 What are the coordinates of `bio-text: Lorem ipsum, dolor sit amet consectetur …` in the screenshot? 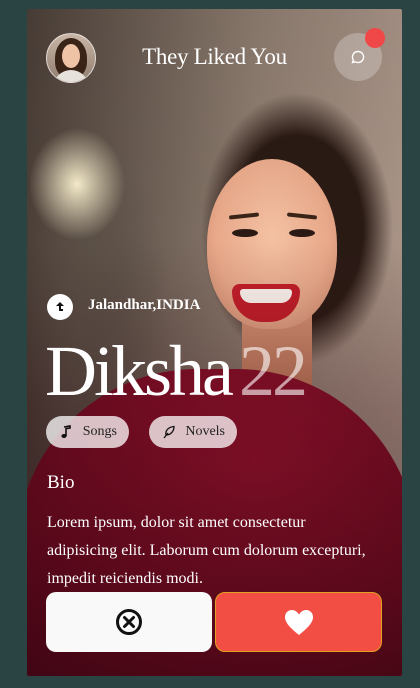 It's located at (206, 550).